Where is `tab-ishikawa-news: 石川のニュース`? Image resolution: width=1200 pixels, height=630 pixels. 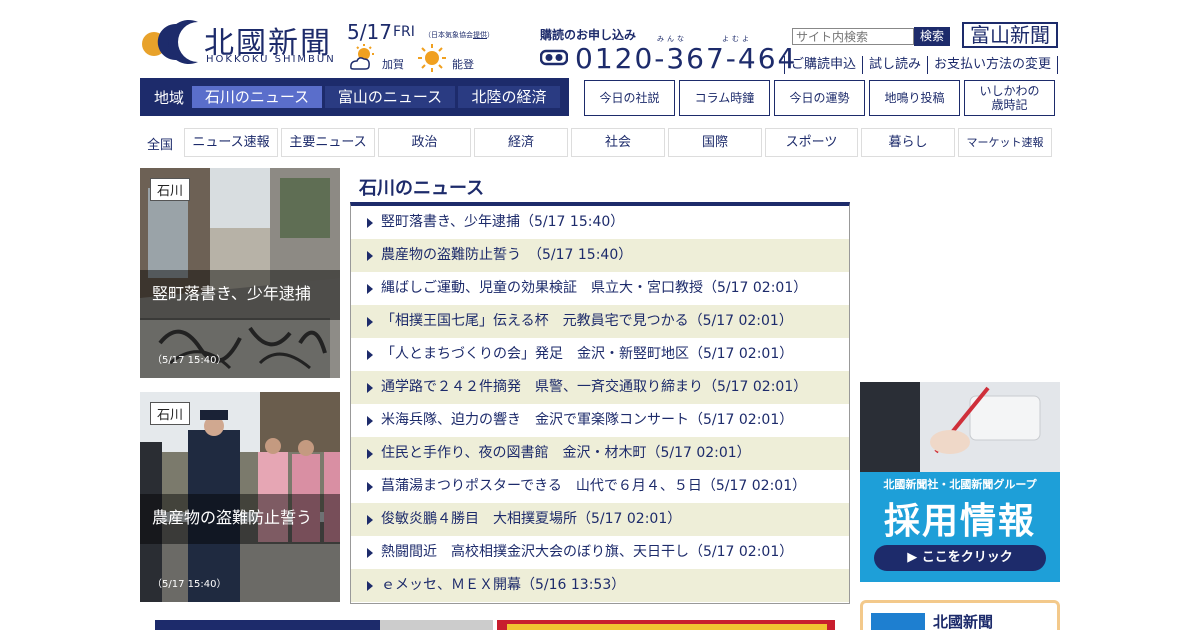 tab-ishikawa-news: 石川のニュース is located at coordinates (257, 97).